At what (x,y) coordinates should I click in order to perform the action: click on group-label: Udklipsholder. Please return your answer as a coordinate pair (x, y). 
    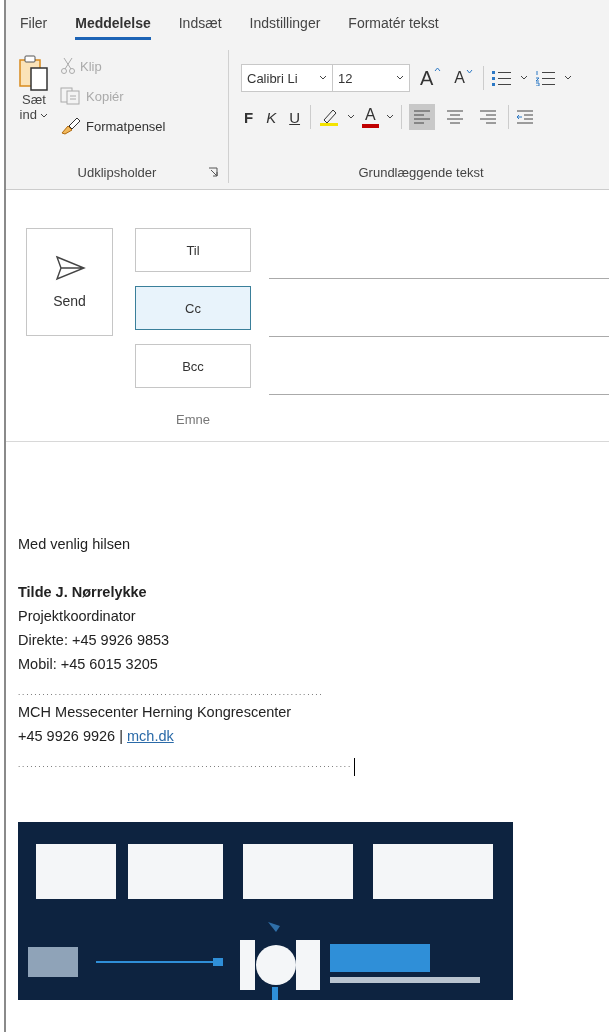
    Looking at the image, I should click on (117, 172).